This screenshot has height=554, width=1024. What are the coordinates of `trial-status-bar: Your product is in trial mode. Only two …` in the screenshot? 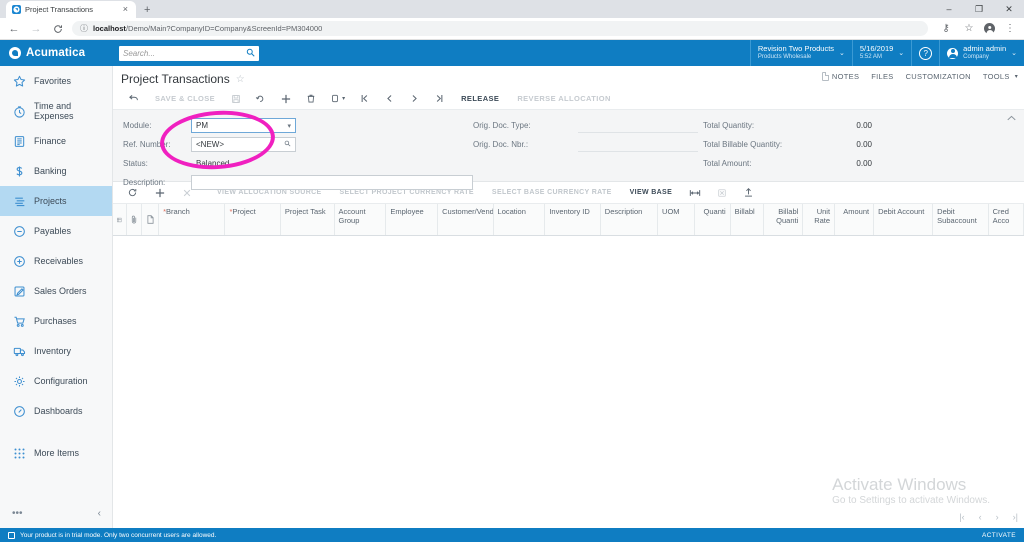 It's located at (512, 535).